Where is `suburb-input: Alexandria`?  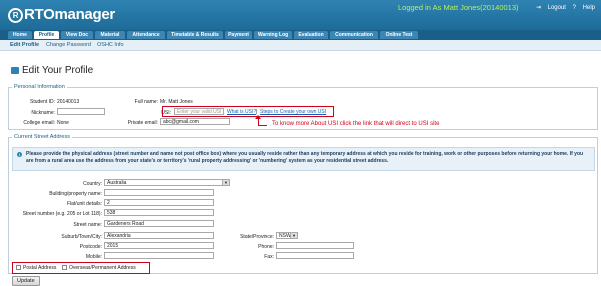
suburb-input: Alexandria is located at coordinates (159, 235).